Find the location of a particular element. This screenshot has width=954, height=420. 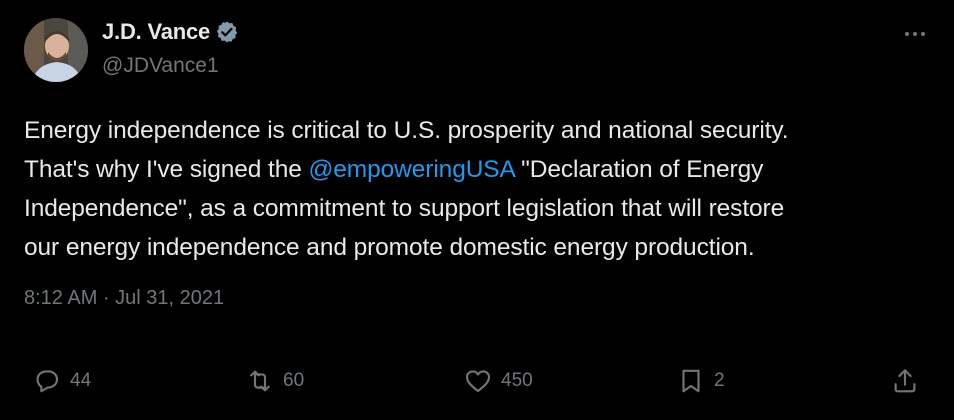

repost-count: 60 is located at coordinates (294, 380).